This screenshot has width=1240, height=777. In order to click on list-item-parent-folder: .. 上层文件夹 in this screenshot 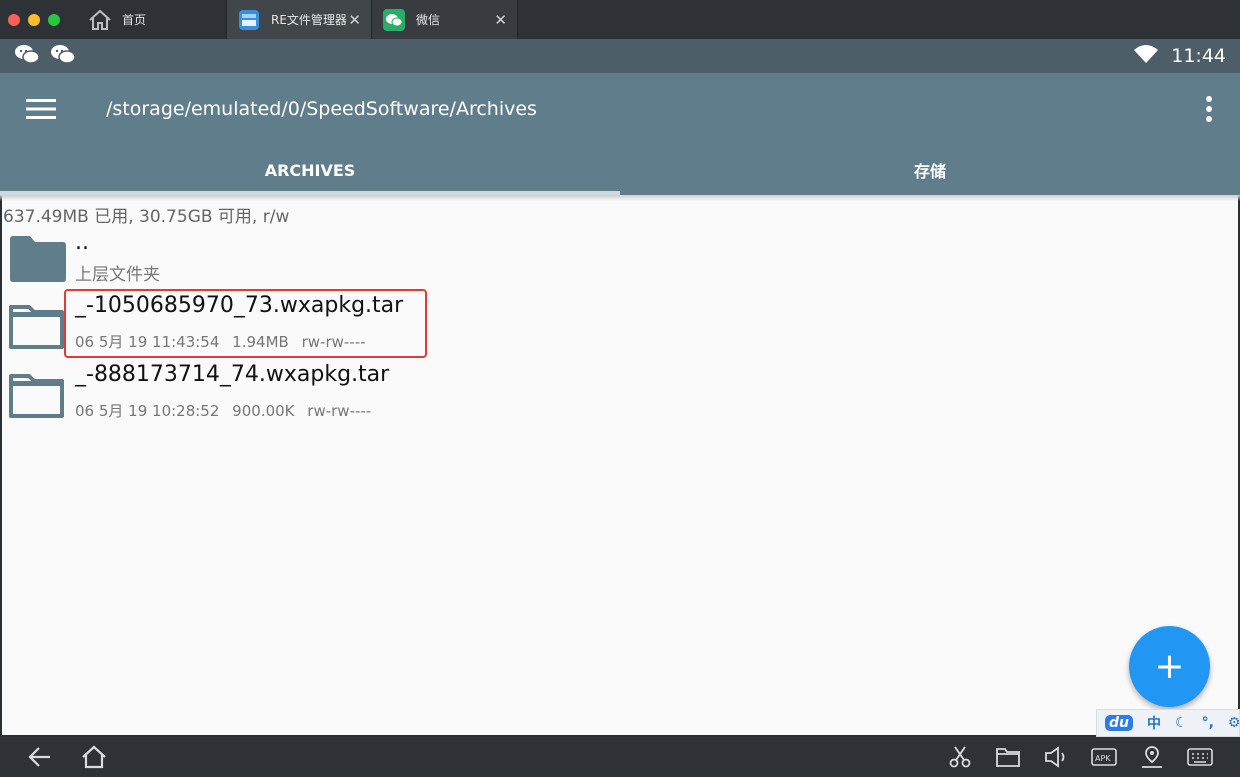, I will do `click(620, 264)`.